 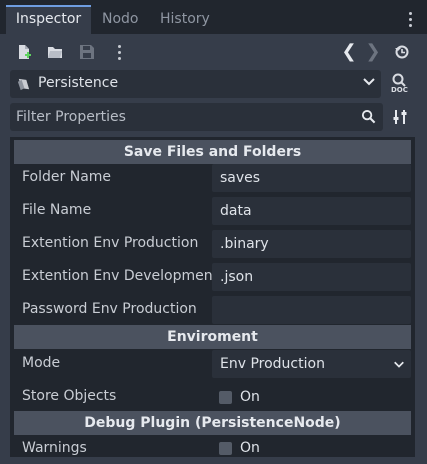 What do you see at coordinates (109, 309) in the screenshot?
I see `prop-label-pass-prod: Password Env Production` at bounding box center [109, 309].